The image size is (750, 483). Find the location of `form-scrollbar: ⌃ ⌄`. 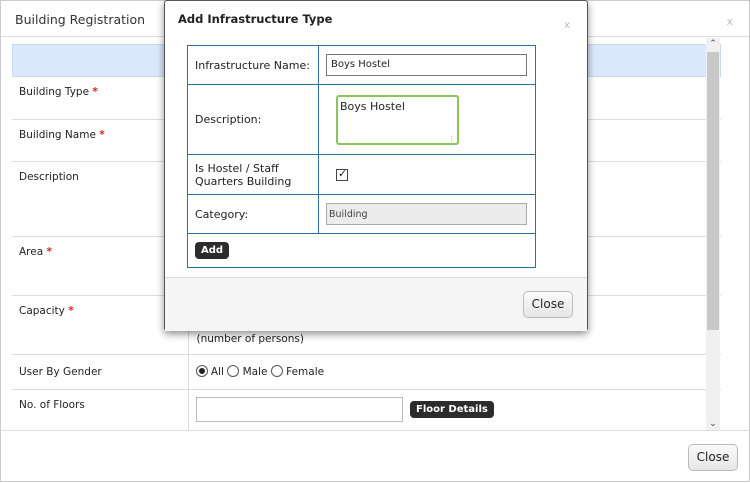

form-scrollbar: ⌃ ⌄ is located at coordinates (713, 234).